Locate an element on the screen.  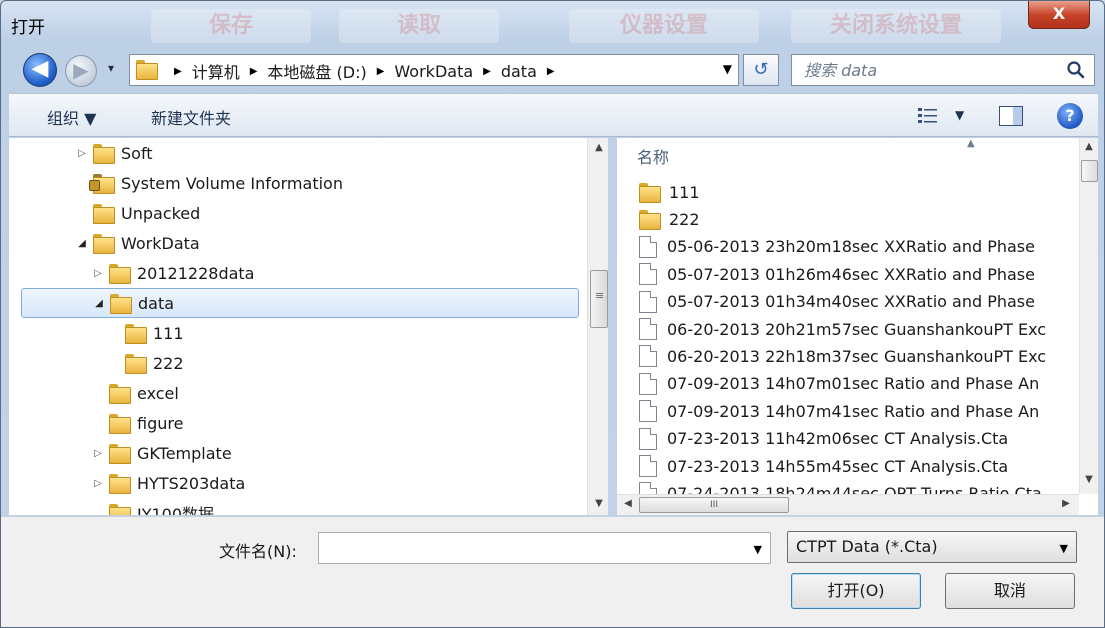
file-name-label: 06-20-2013 22h18m37sec GuanshankouPT Exc is located at coordinates (857, 356).